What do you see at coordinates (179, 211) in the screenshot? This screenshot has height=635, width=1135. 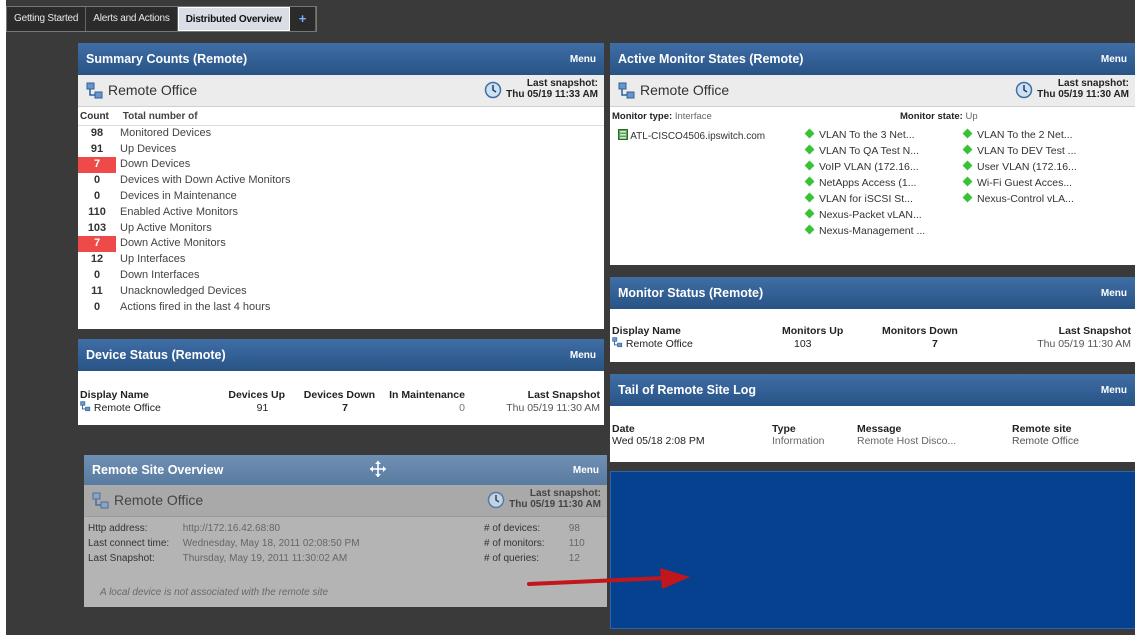 I see `summary-label: Enabled Active Monitors` at bounding box center [179, 211].